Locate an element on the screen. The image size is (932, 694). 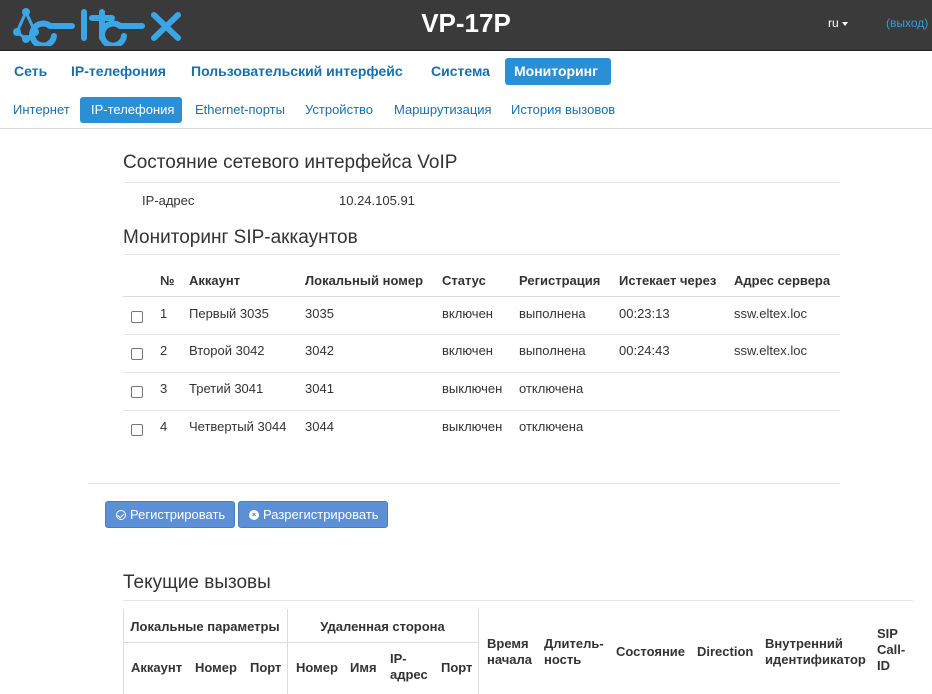
row-account: Третий 3041 is located at coordinates (226, 388).